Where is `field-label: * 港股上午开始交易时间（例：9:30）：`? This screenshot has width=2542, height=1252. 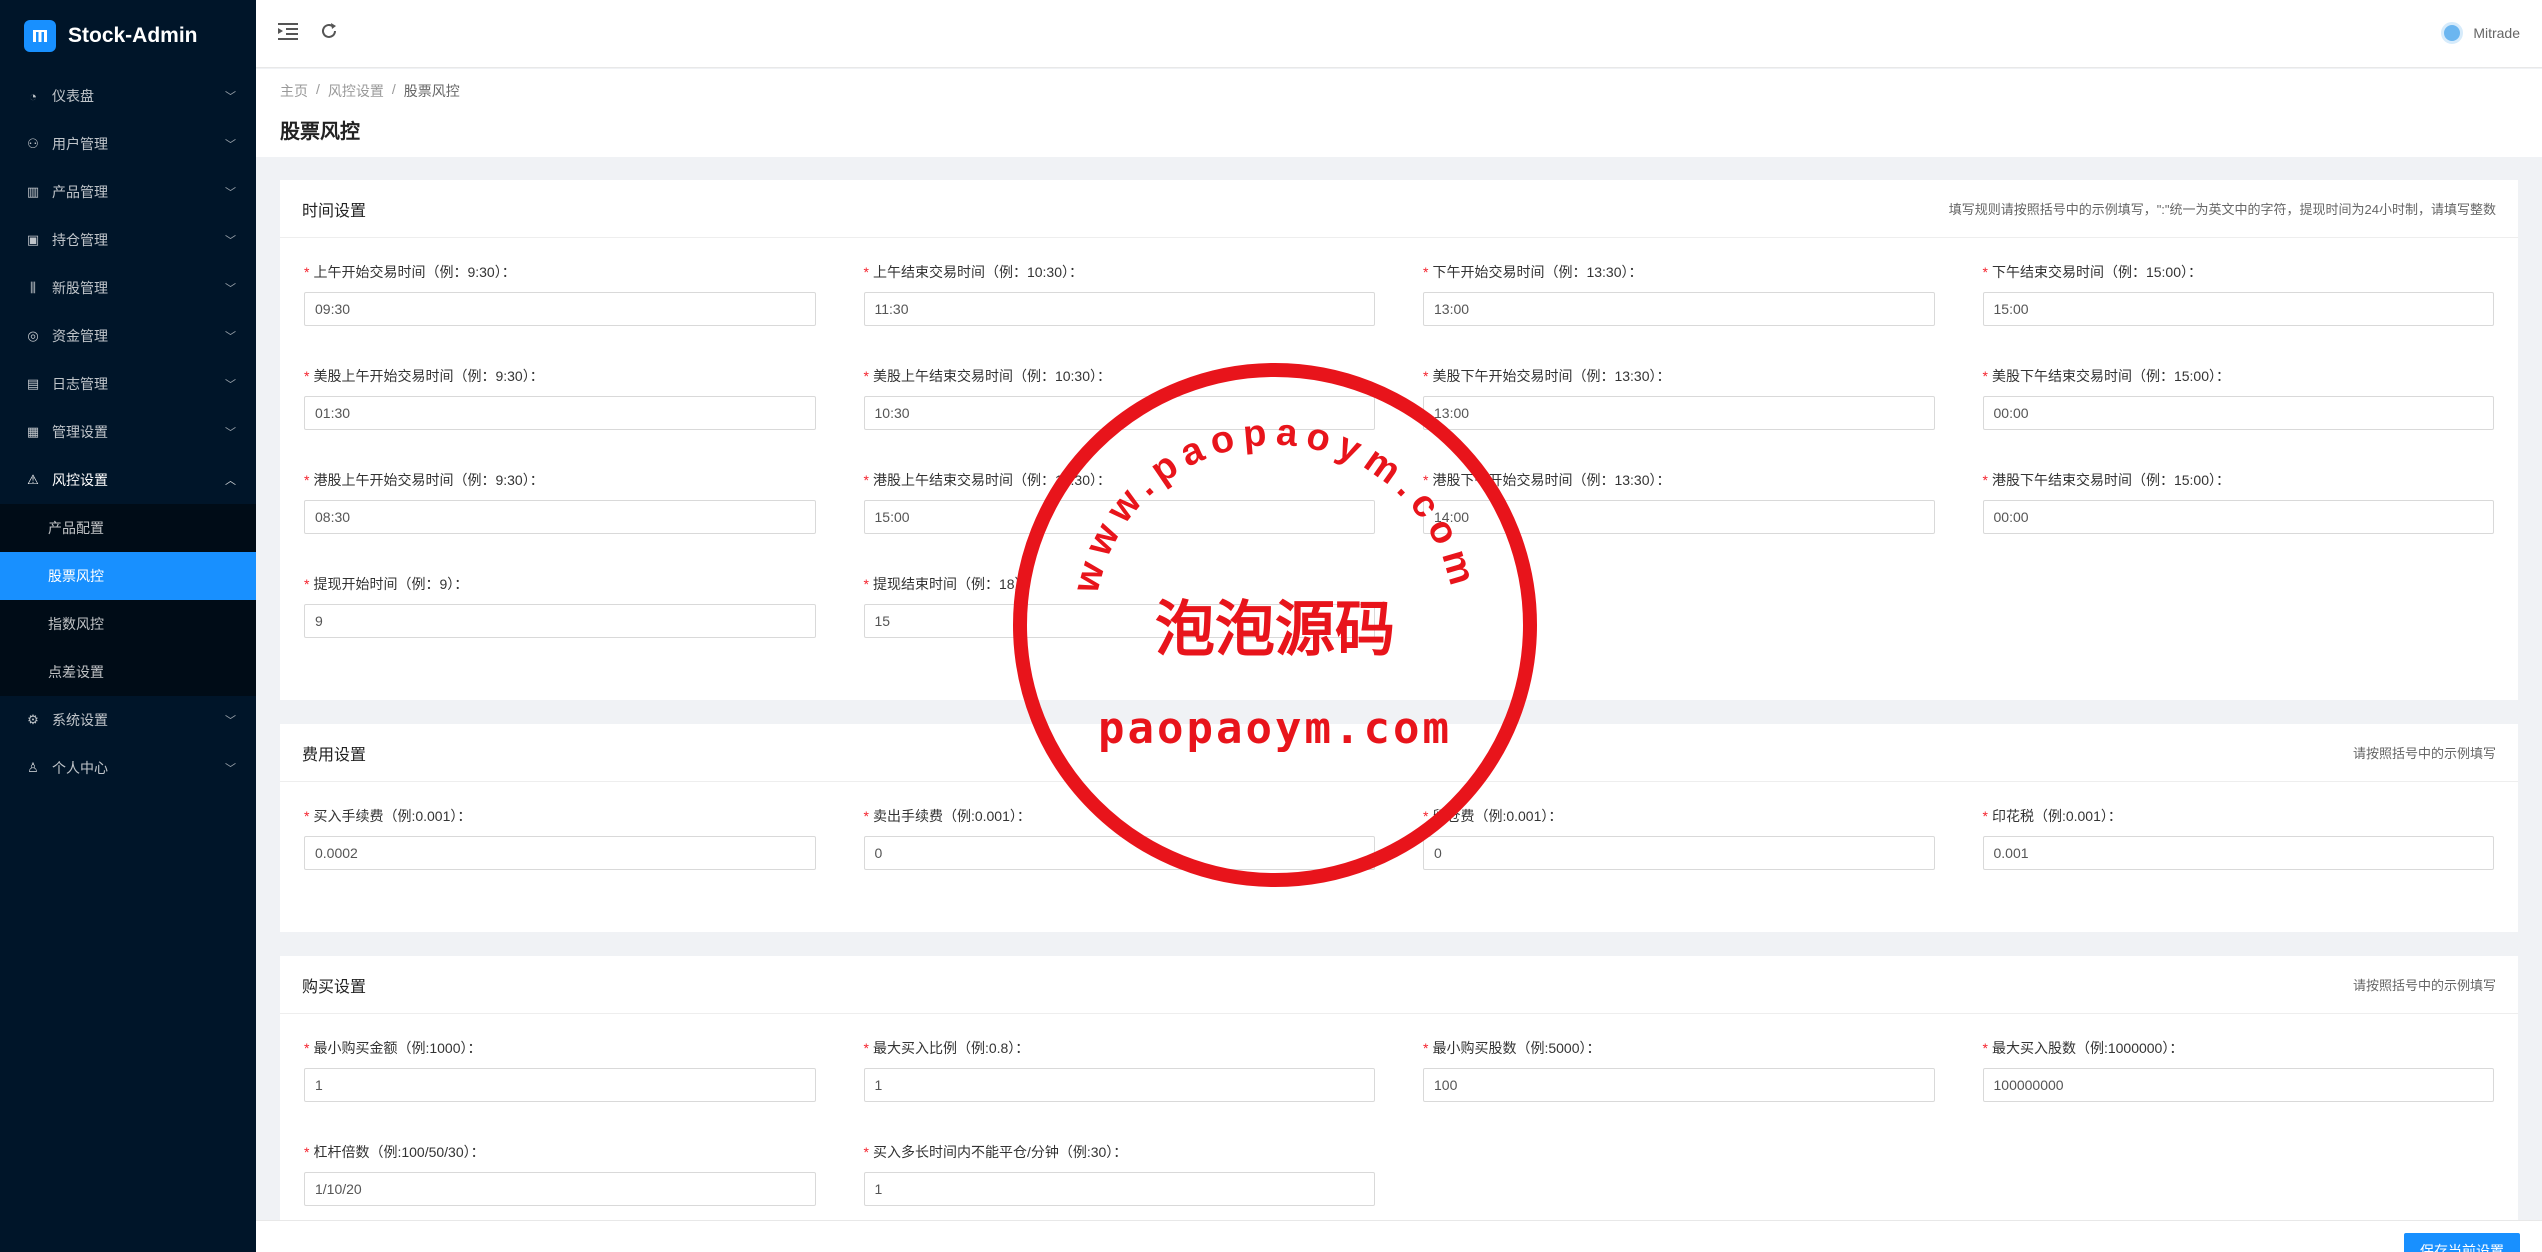
field-label: * 港股上午开始交易时间（例：9:30）： is located at coordinates (560, 479).